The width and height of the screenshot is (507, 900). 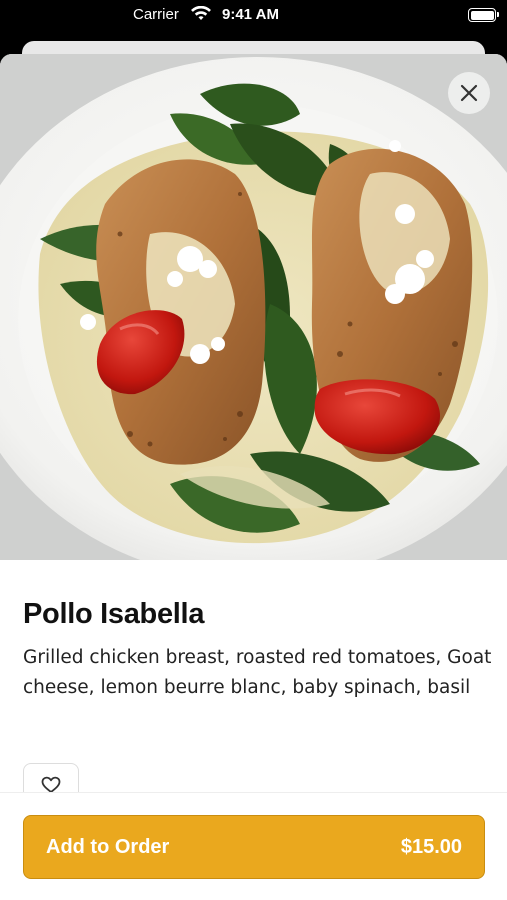 I want to click on add-to-order-button: Add to Order $15.00, so click(x=254, y=847).